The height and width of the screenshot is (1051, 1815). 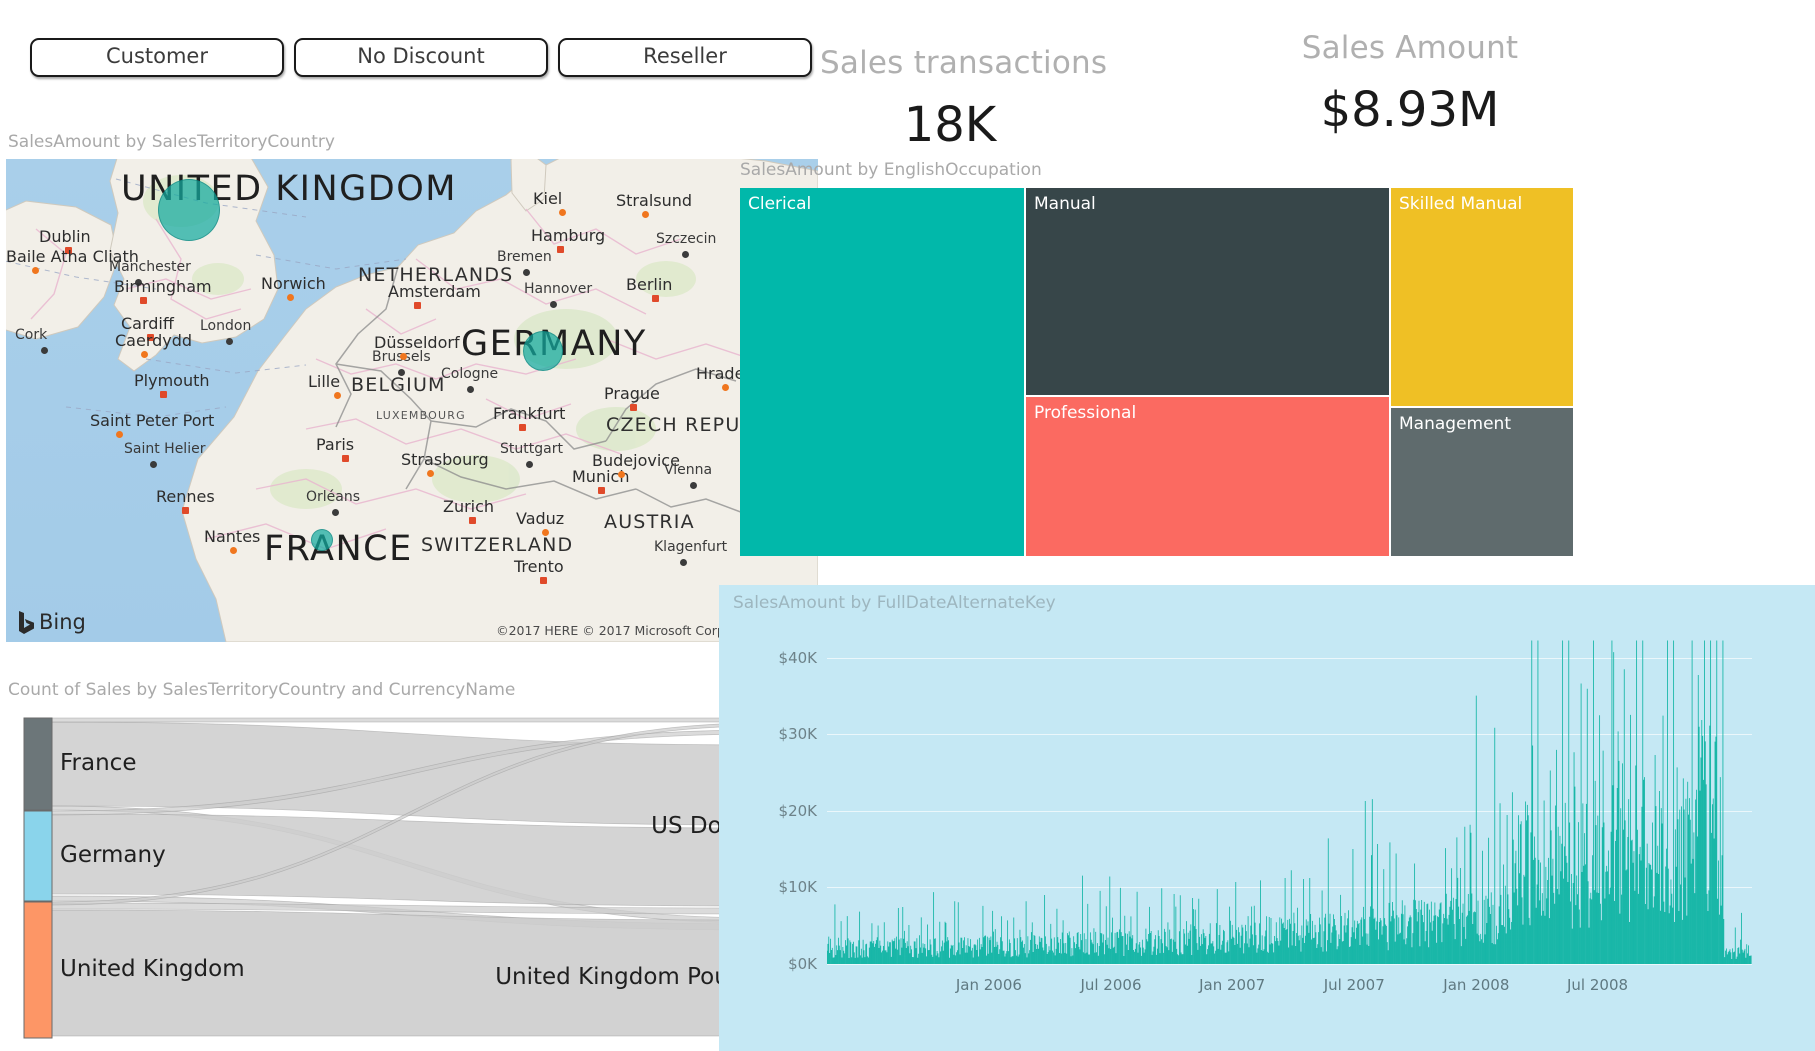 What do you see at coordinates (113, 855) in the screenshot?
I see `sankey-node-label: Germany` at bounding box center [113, 855].